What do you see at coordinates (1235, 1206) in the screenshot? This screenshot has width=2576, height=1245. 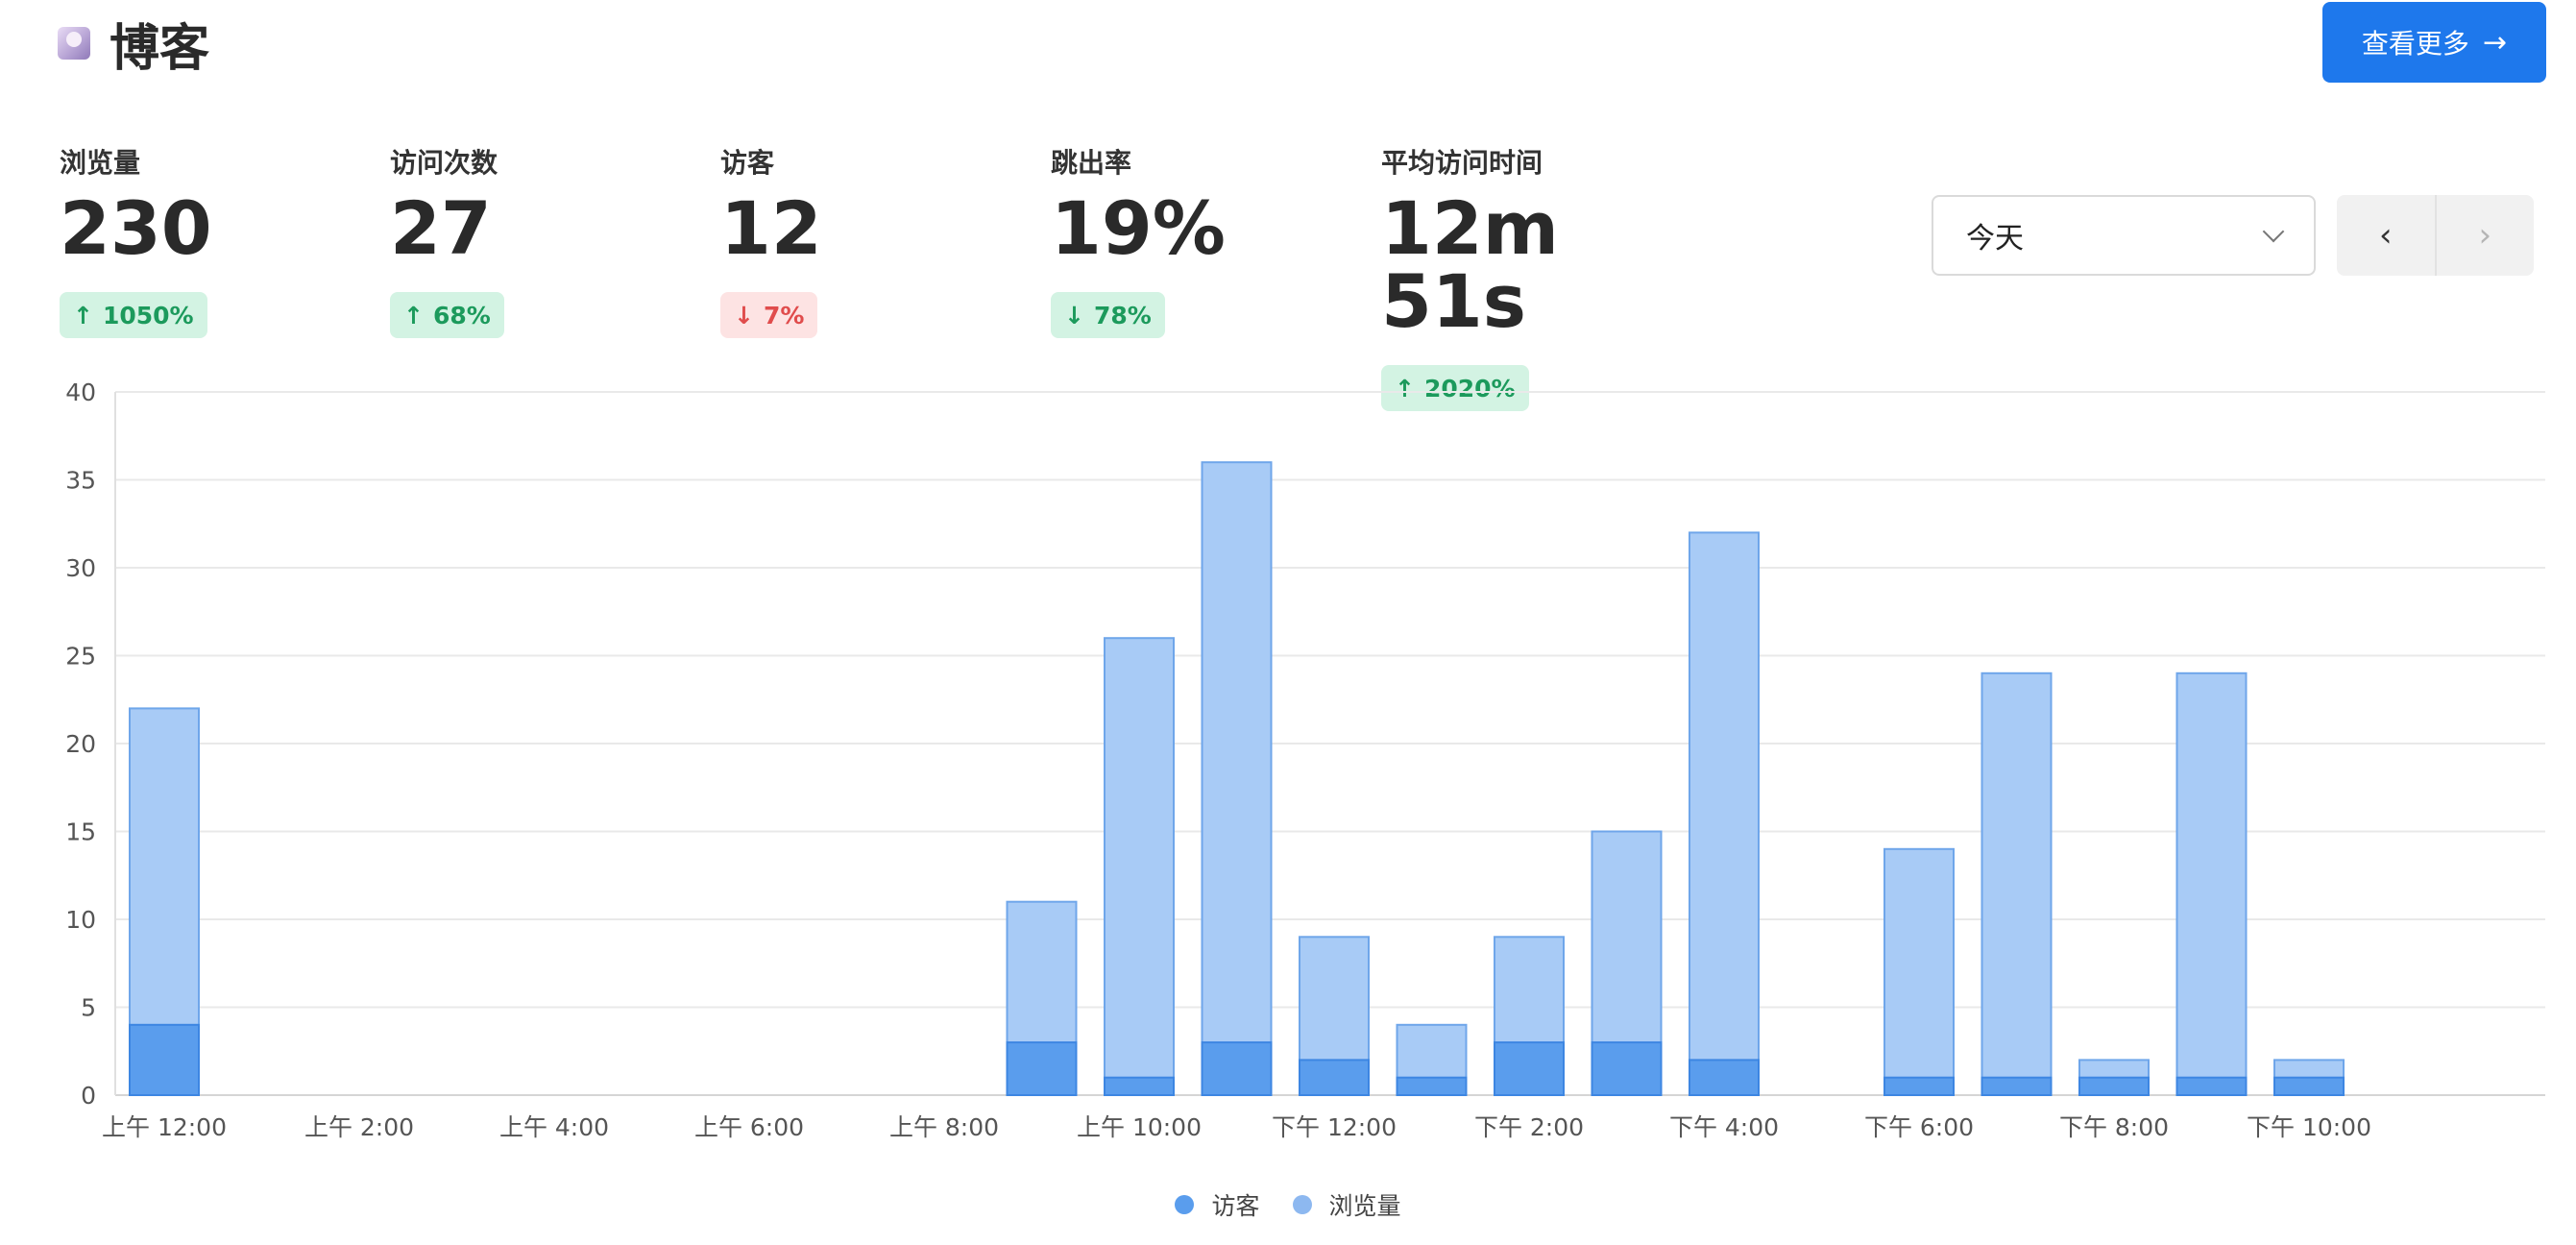 I see `legend-label-visitors: 访客` at bounding box center [1235, 1206].